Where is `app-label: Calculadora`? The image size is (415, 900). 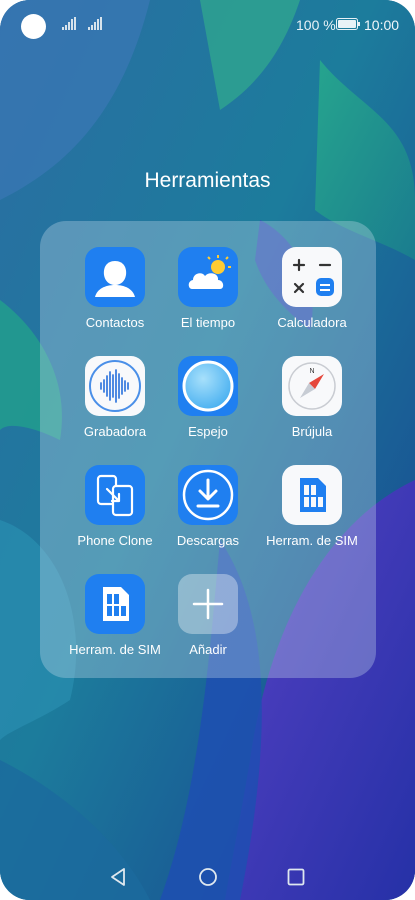 app-label: Calculadora is located at coordinates (312, 322).